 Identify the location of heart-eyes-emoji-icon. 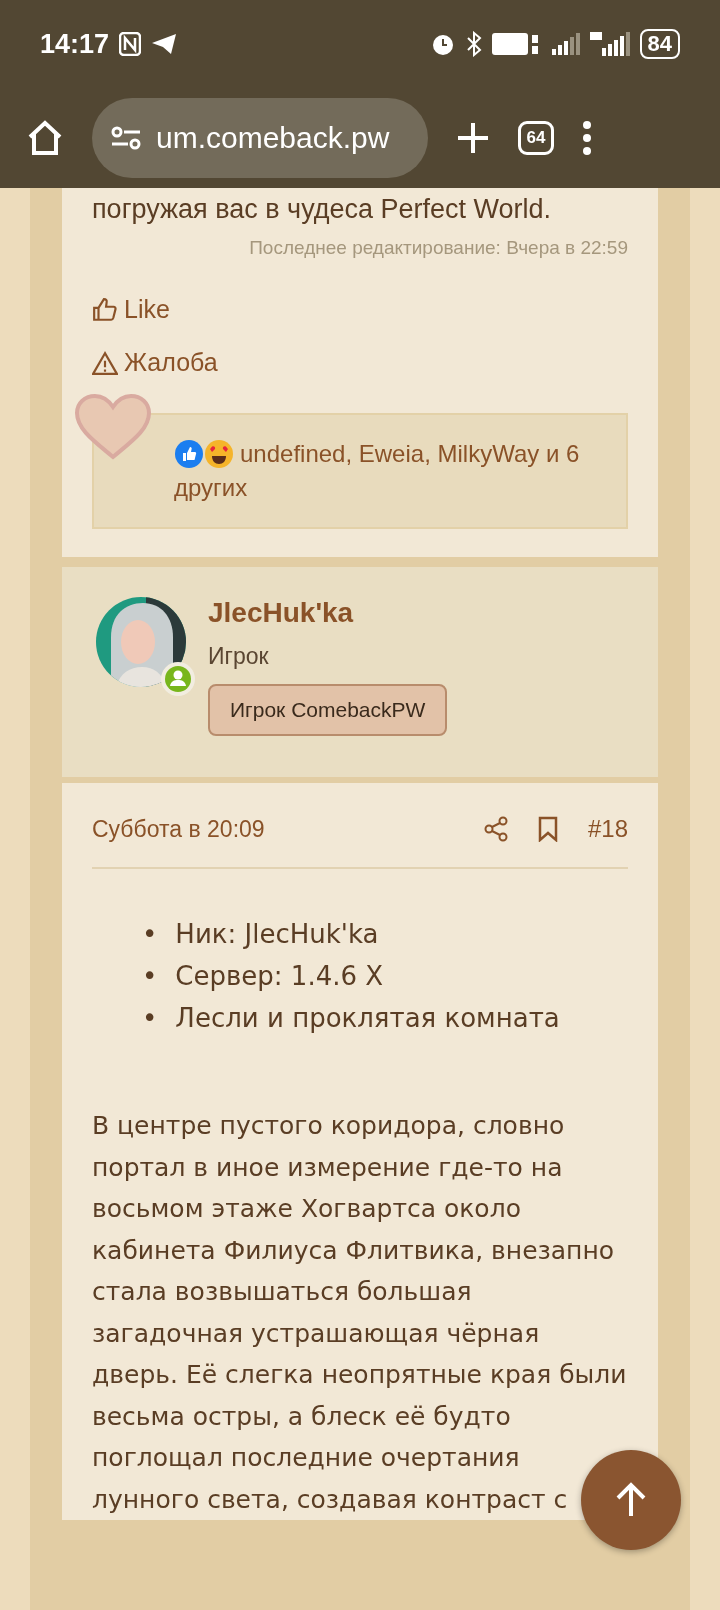
(219, 454).